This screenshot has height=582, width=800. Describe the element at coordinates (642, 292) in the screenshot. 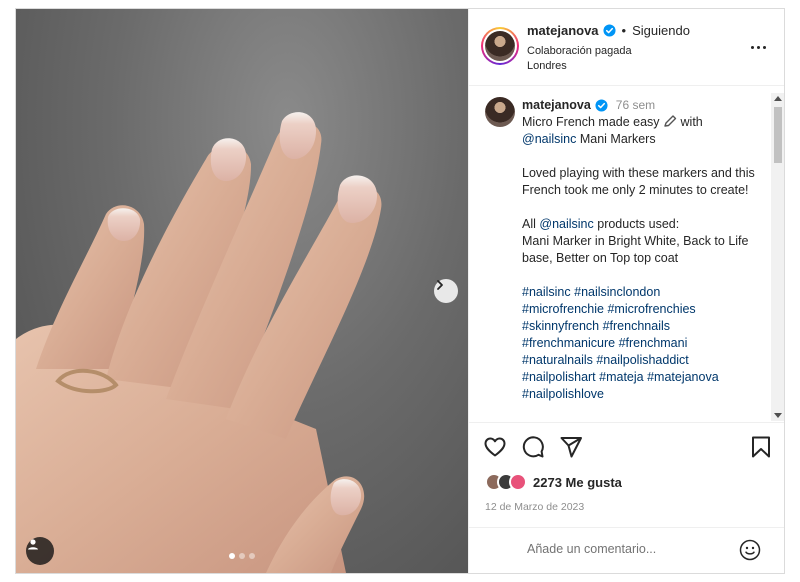

I see `hashtag-line: #nailsinc #nailsinclondon` at that location.